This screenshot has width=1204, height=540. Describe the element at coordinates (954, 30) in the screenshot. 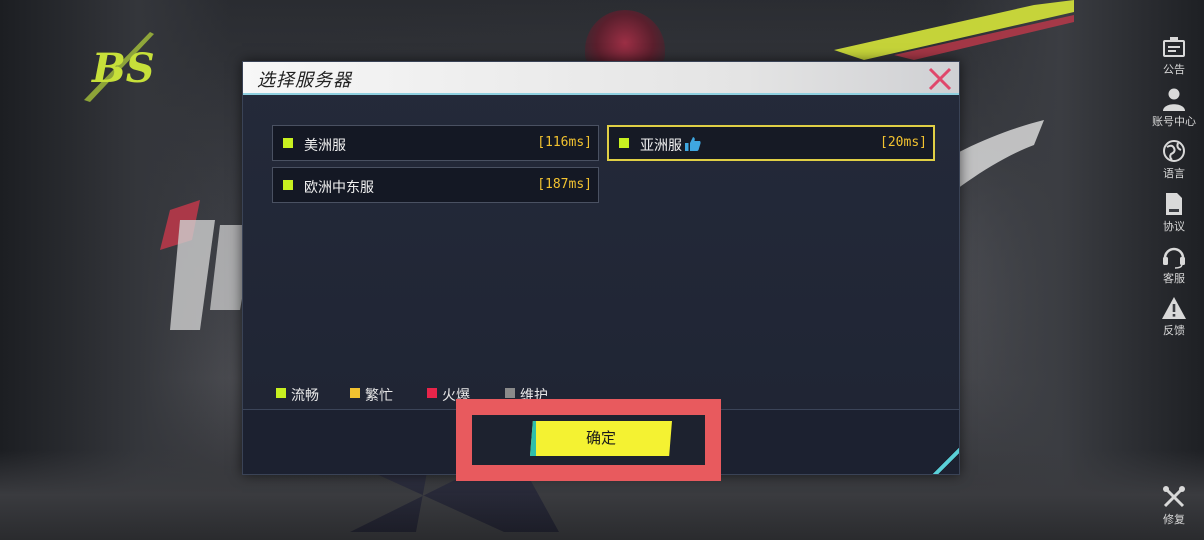

I see `background-paint-stripe` at that location.